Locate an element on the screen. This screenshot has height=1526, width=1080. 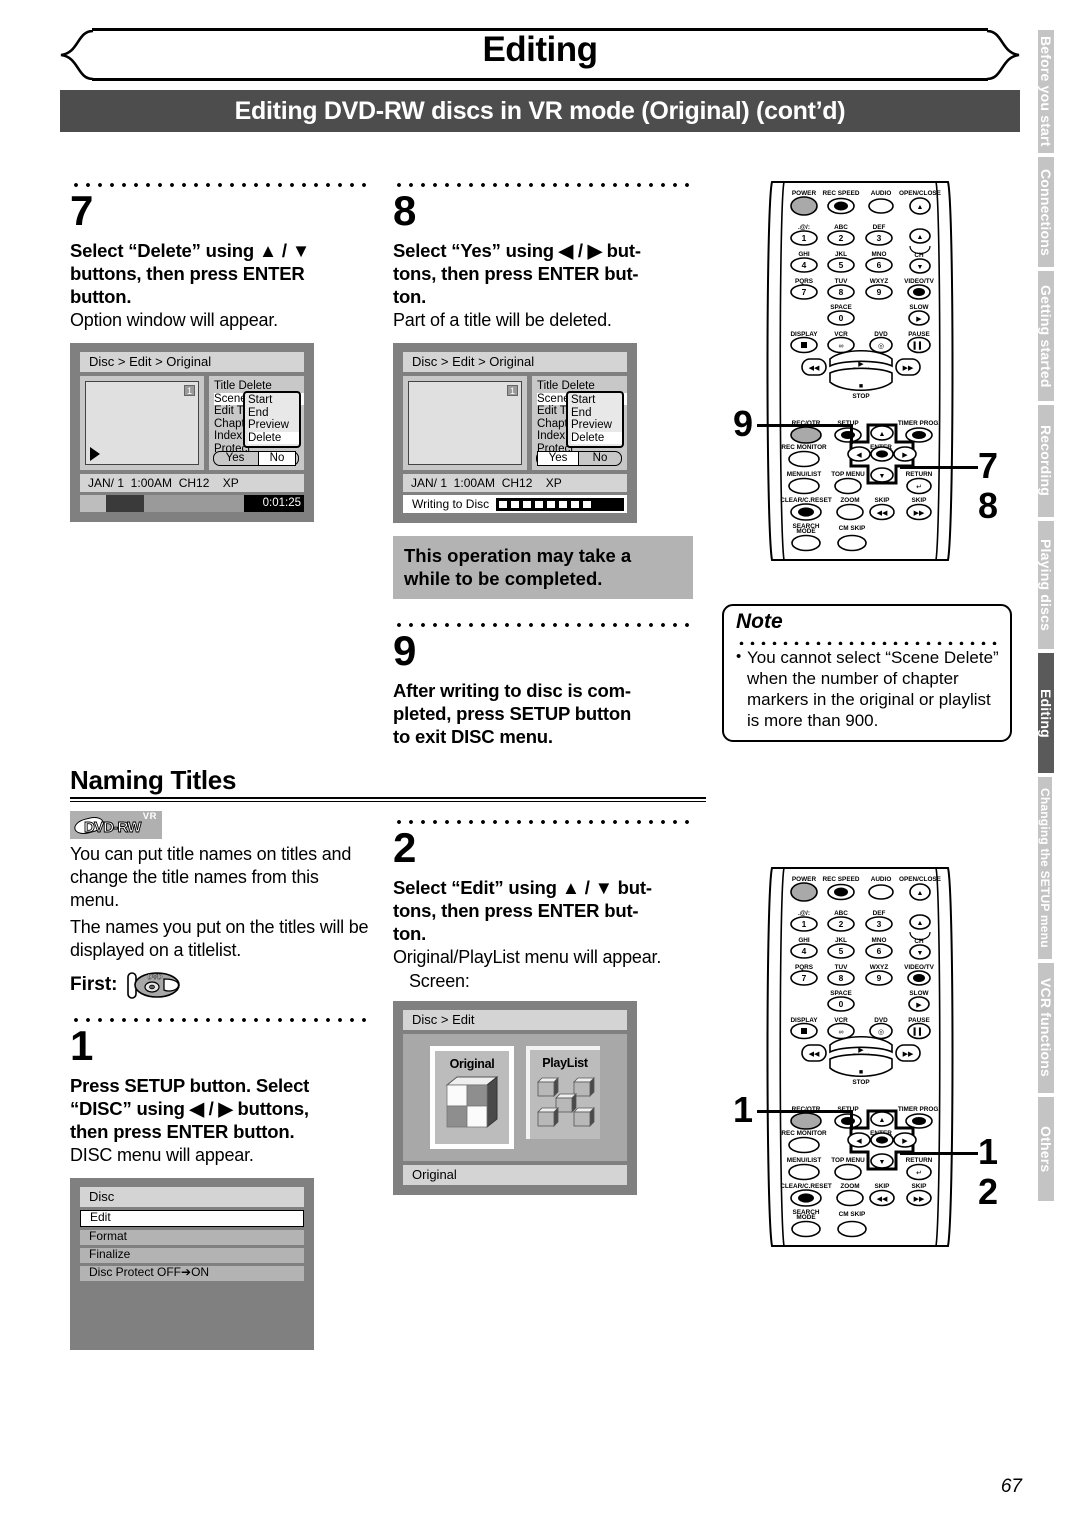
divider is located at coordinates (388, 798).